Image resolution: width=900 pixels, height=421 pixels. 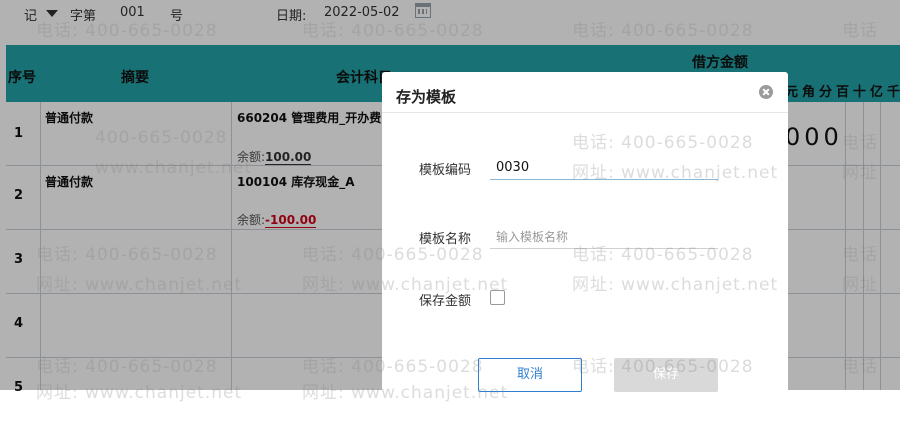 What do you see at coordinates (445, 170) in the screenshot?
I see `template-code-label: 模板编码` at bounding box center [445, 170].